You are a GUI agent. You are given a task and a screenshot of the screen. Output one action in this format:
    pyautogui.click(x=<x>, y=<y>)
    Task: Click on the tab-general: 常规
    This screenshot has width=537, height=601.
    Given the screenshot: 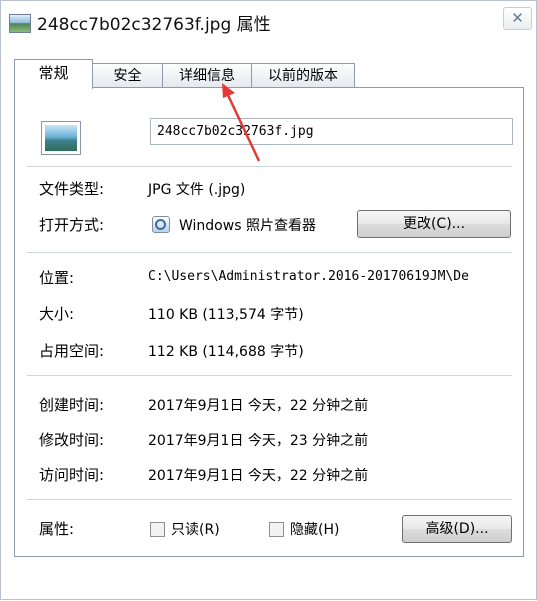 What is the action you would take?
    pyautogui.click(x=53, y=74)
    